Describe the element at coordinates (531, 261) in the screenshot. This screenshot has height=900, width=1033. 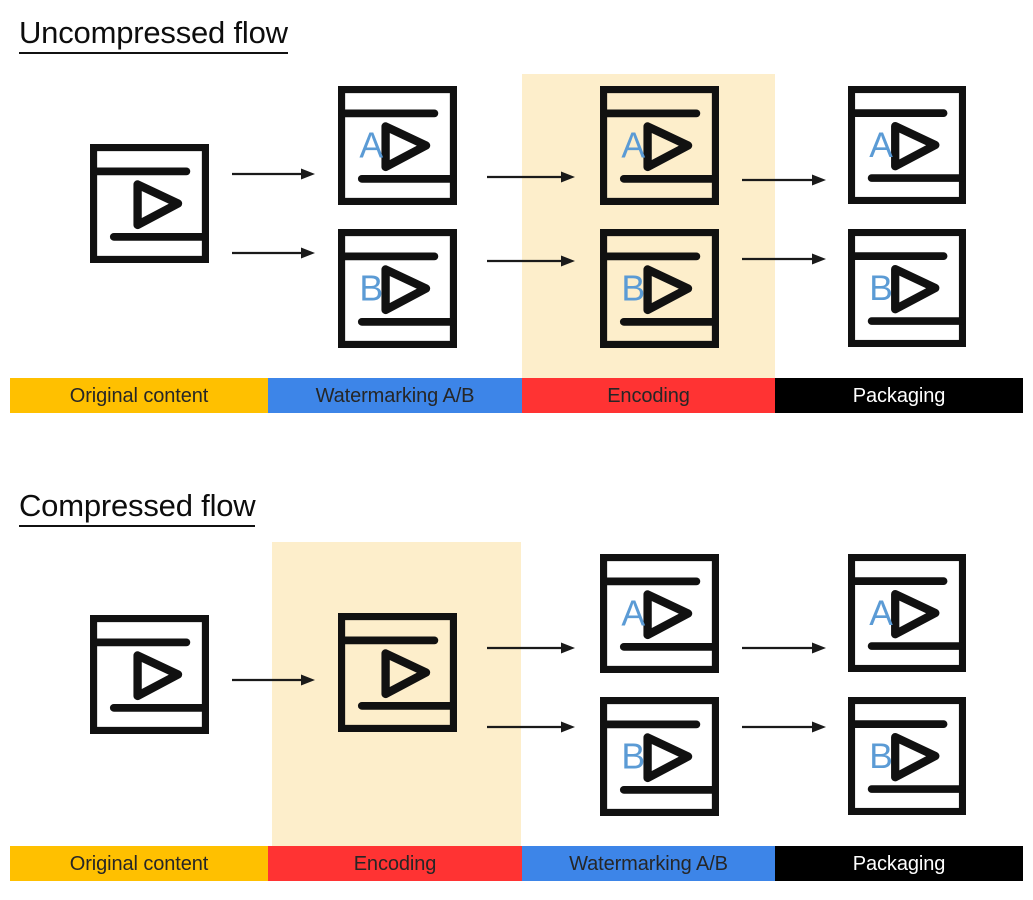
I see `arrow-wm-b-to-enc-b` at that location.